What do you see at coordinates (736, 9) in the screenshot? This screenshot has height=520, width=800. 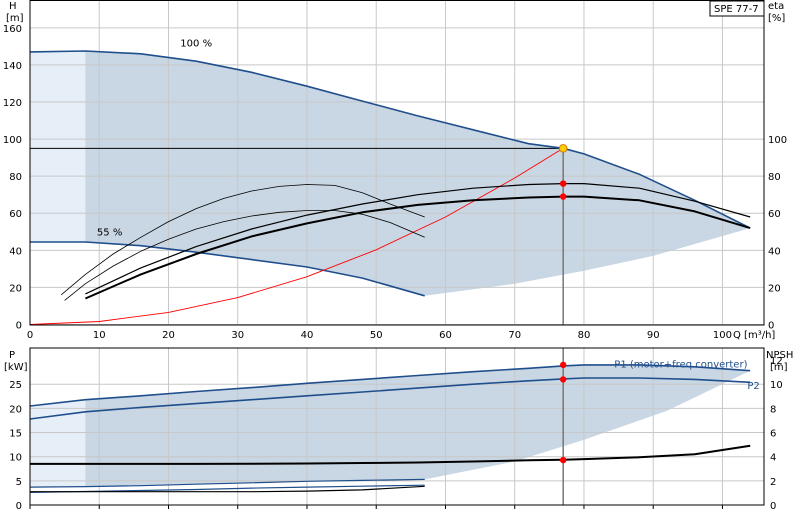 I see `chart-title: SPE 77-7` at bounding box center [736, 9].